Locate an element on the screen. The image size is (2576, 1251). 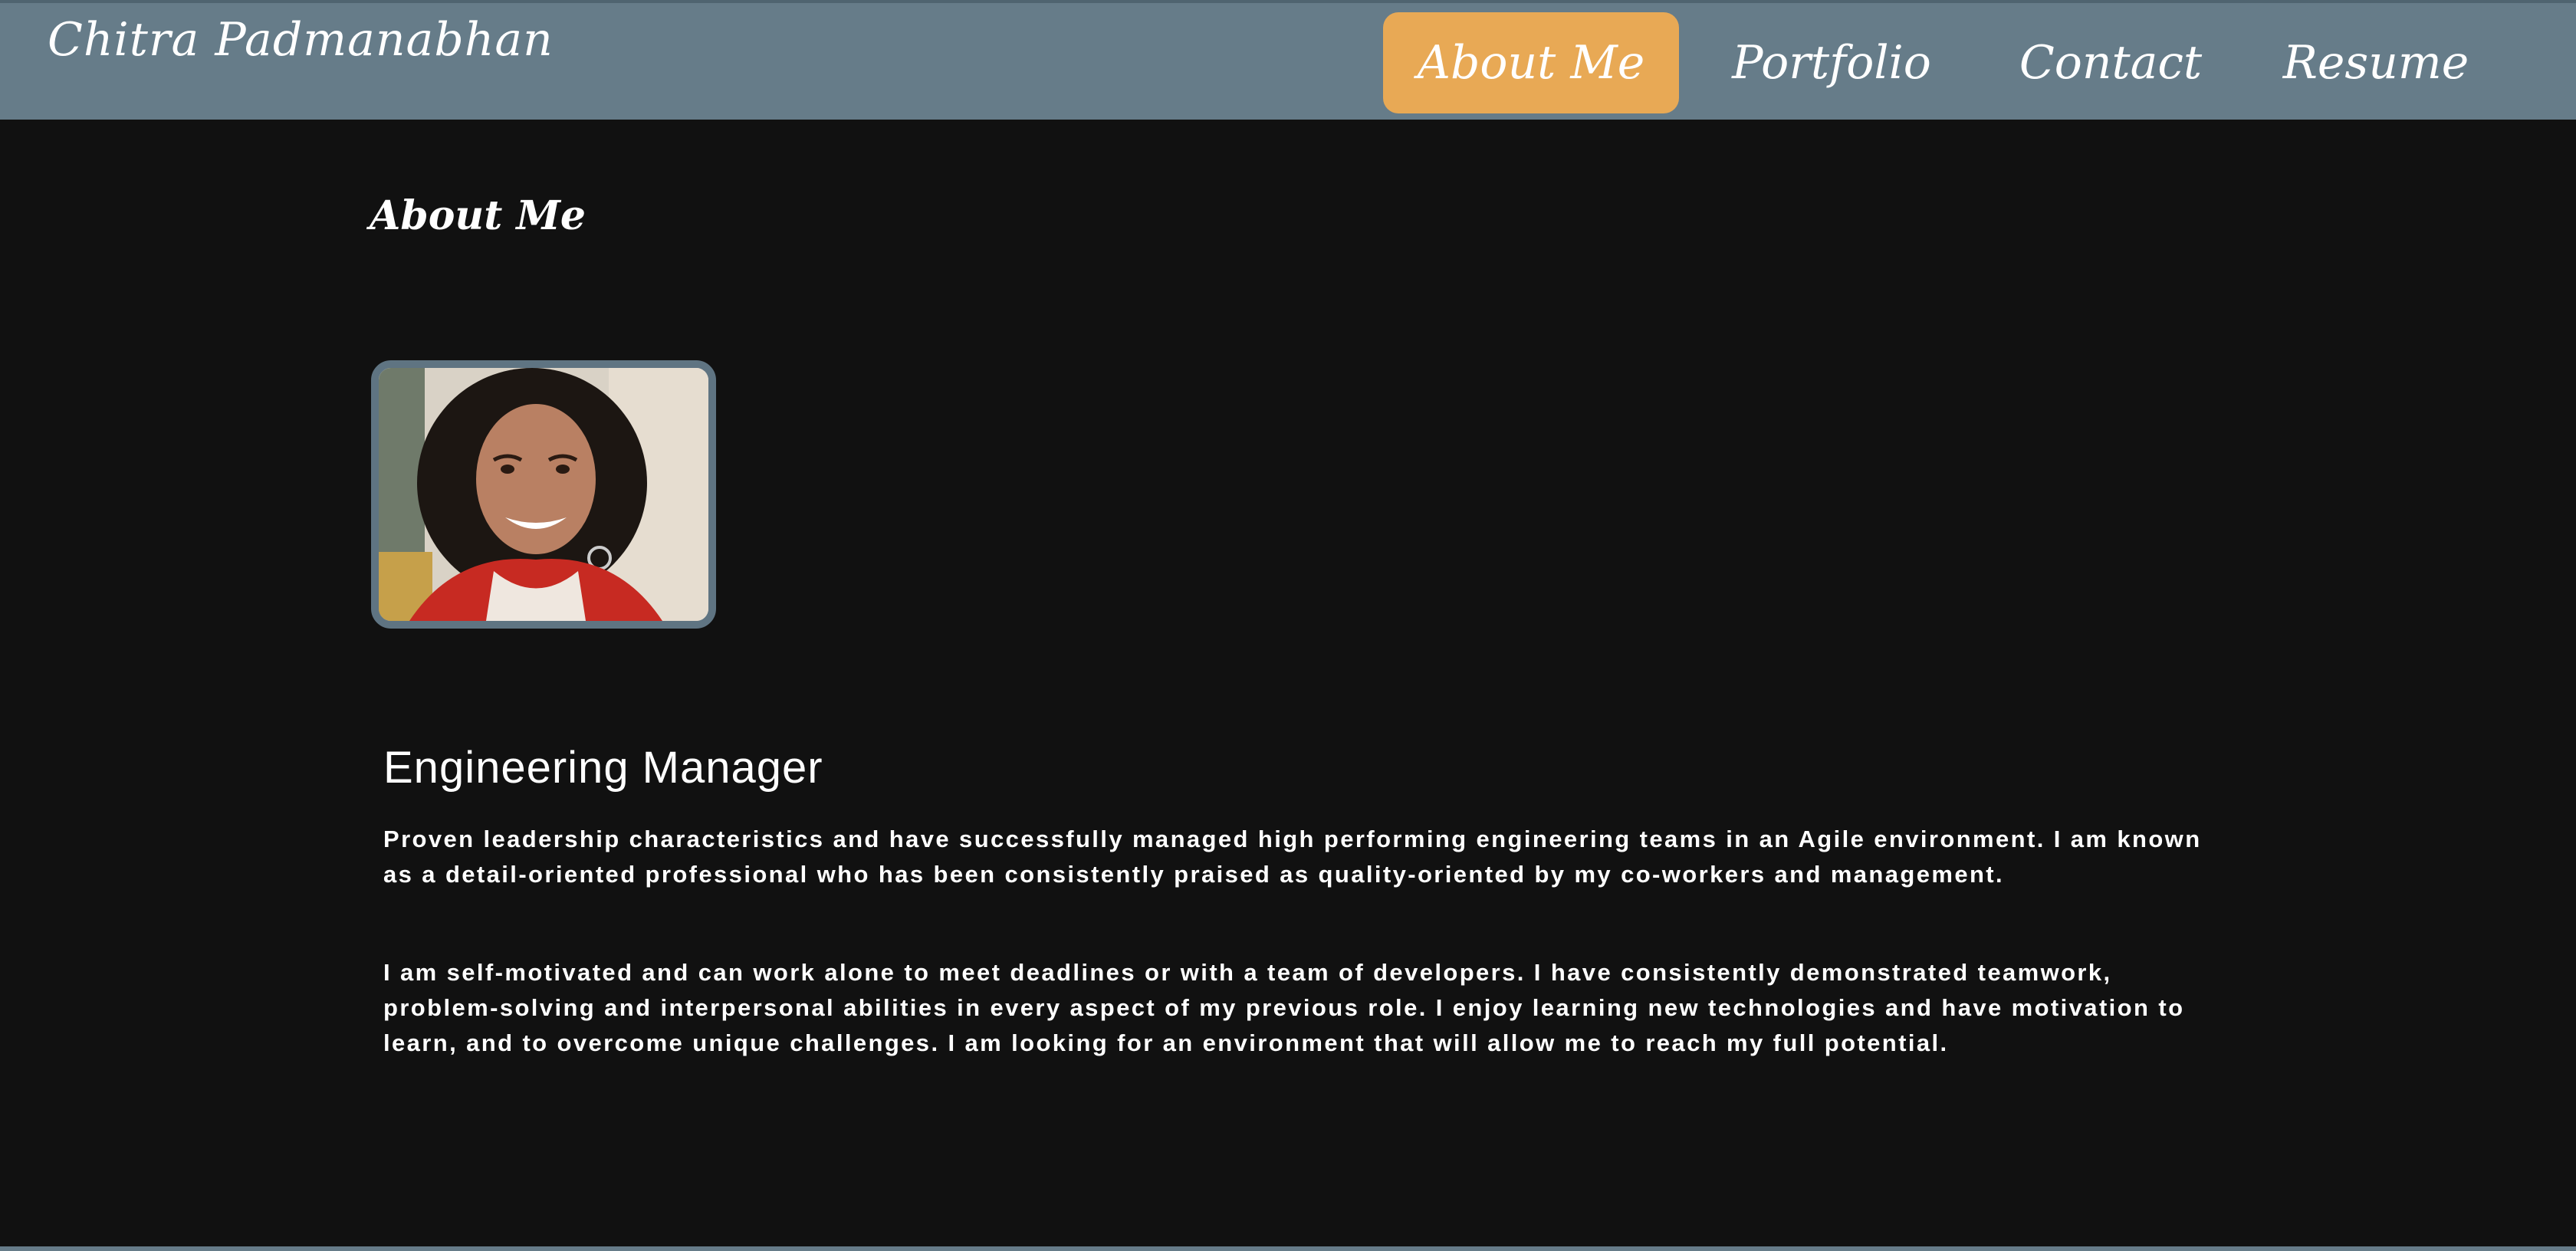
nav-contact: Contact is located at coordinates (2111, 63).